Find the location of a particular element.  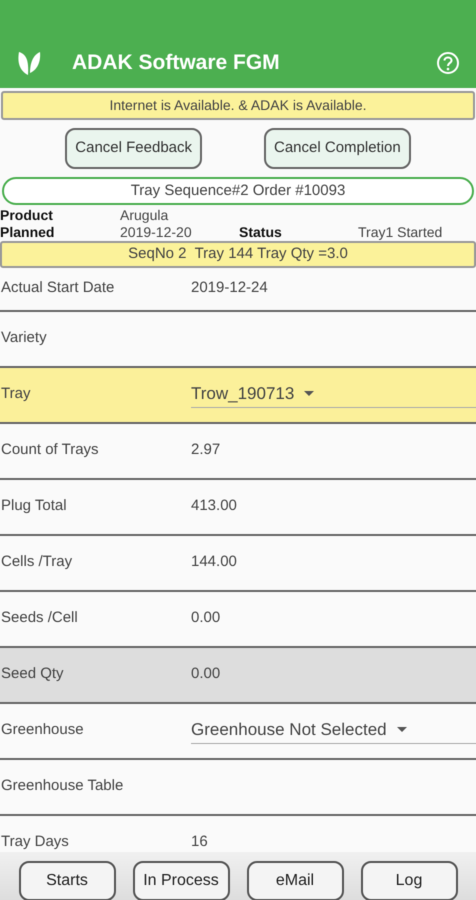

dropdown-field: Greenhouse Not Selected is located at coordinates (333, 730).